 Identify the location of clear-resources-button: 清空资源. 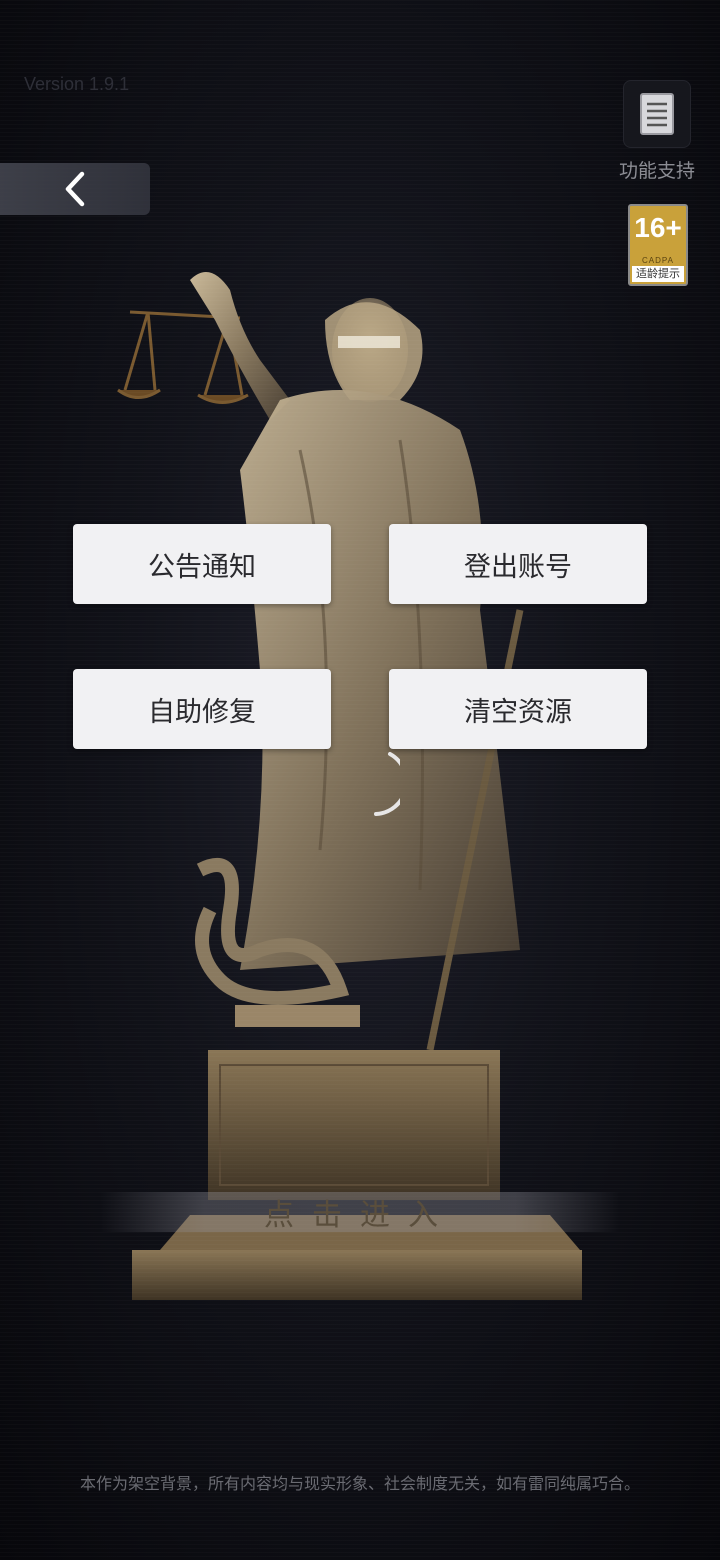
(518, 709).